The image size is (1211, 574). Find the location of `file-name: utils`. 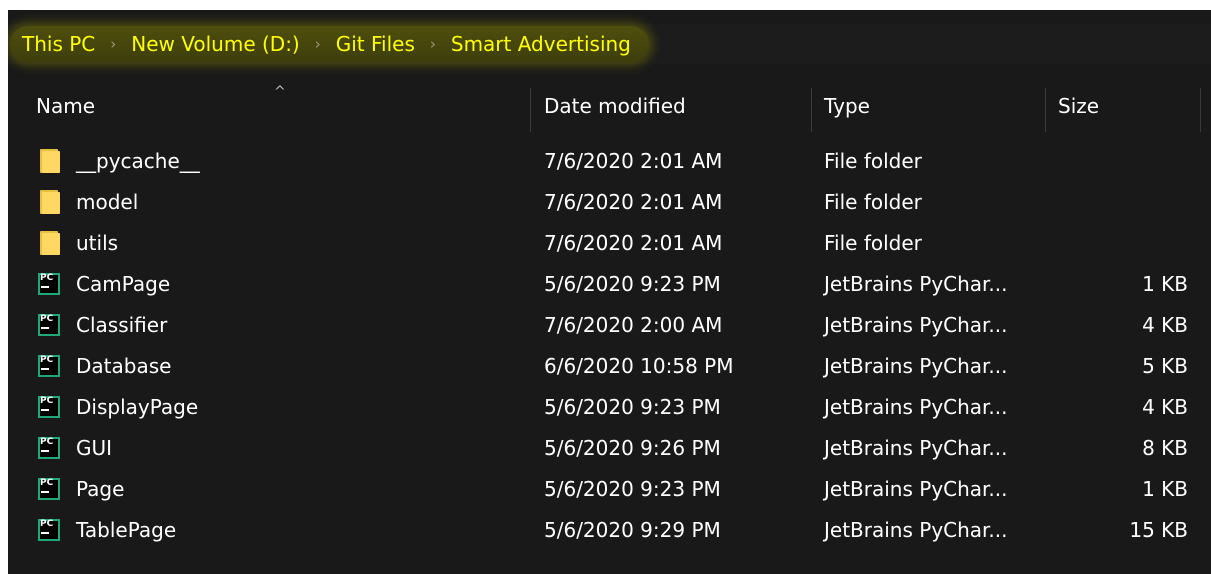

file-name: utils is located at coordinates (97, 242).